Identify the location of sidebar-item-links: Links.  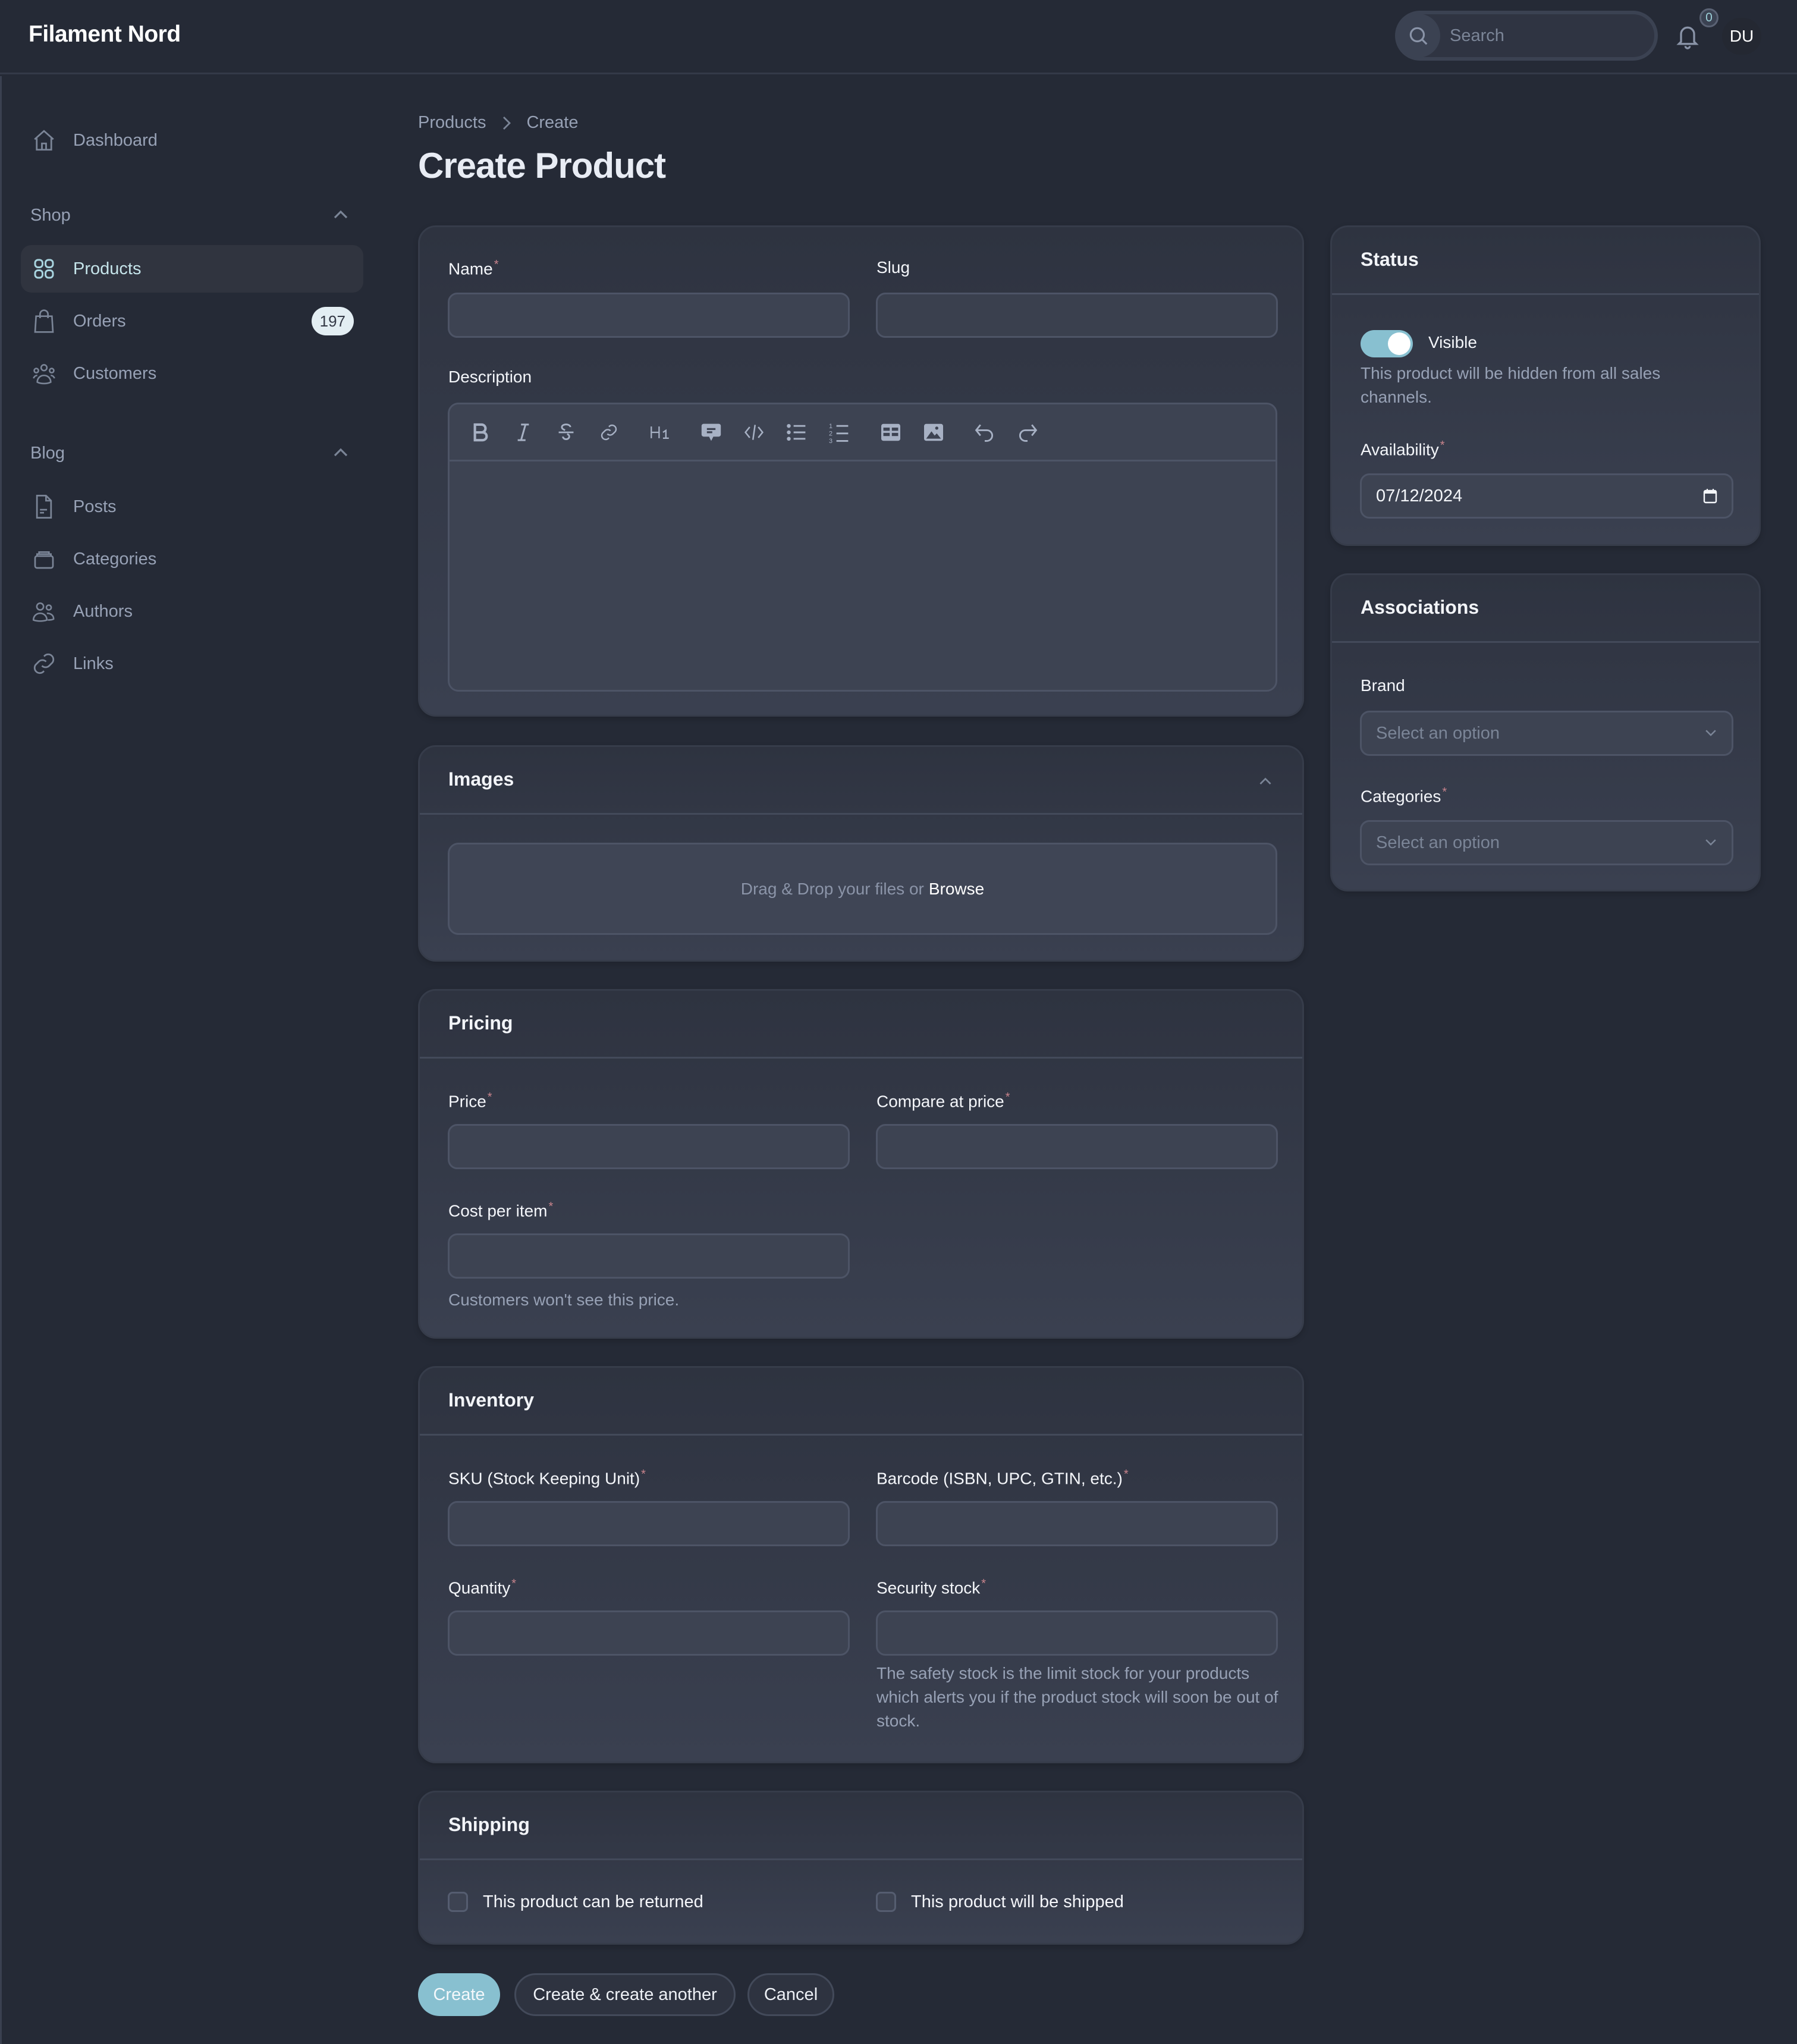
(192, 663).